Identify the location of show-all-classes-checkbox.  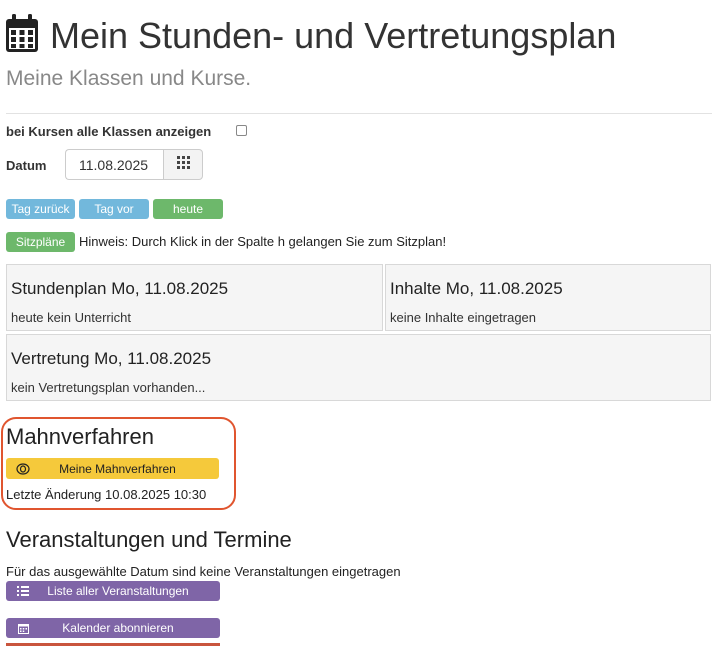
(241, 130).